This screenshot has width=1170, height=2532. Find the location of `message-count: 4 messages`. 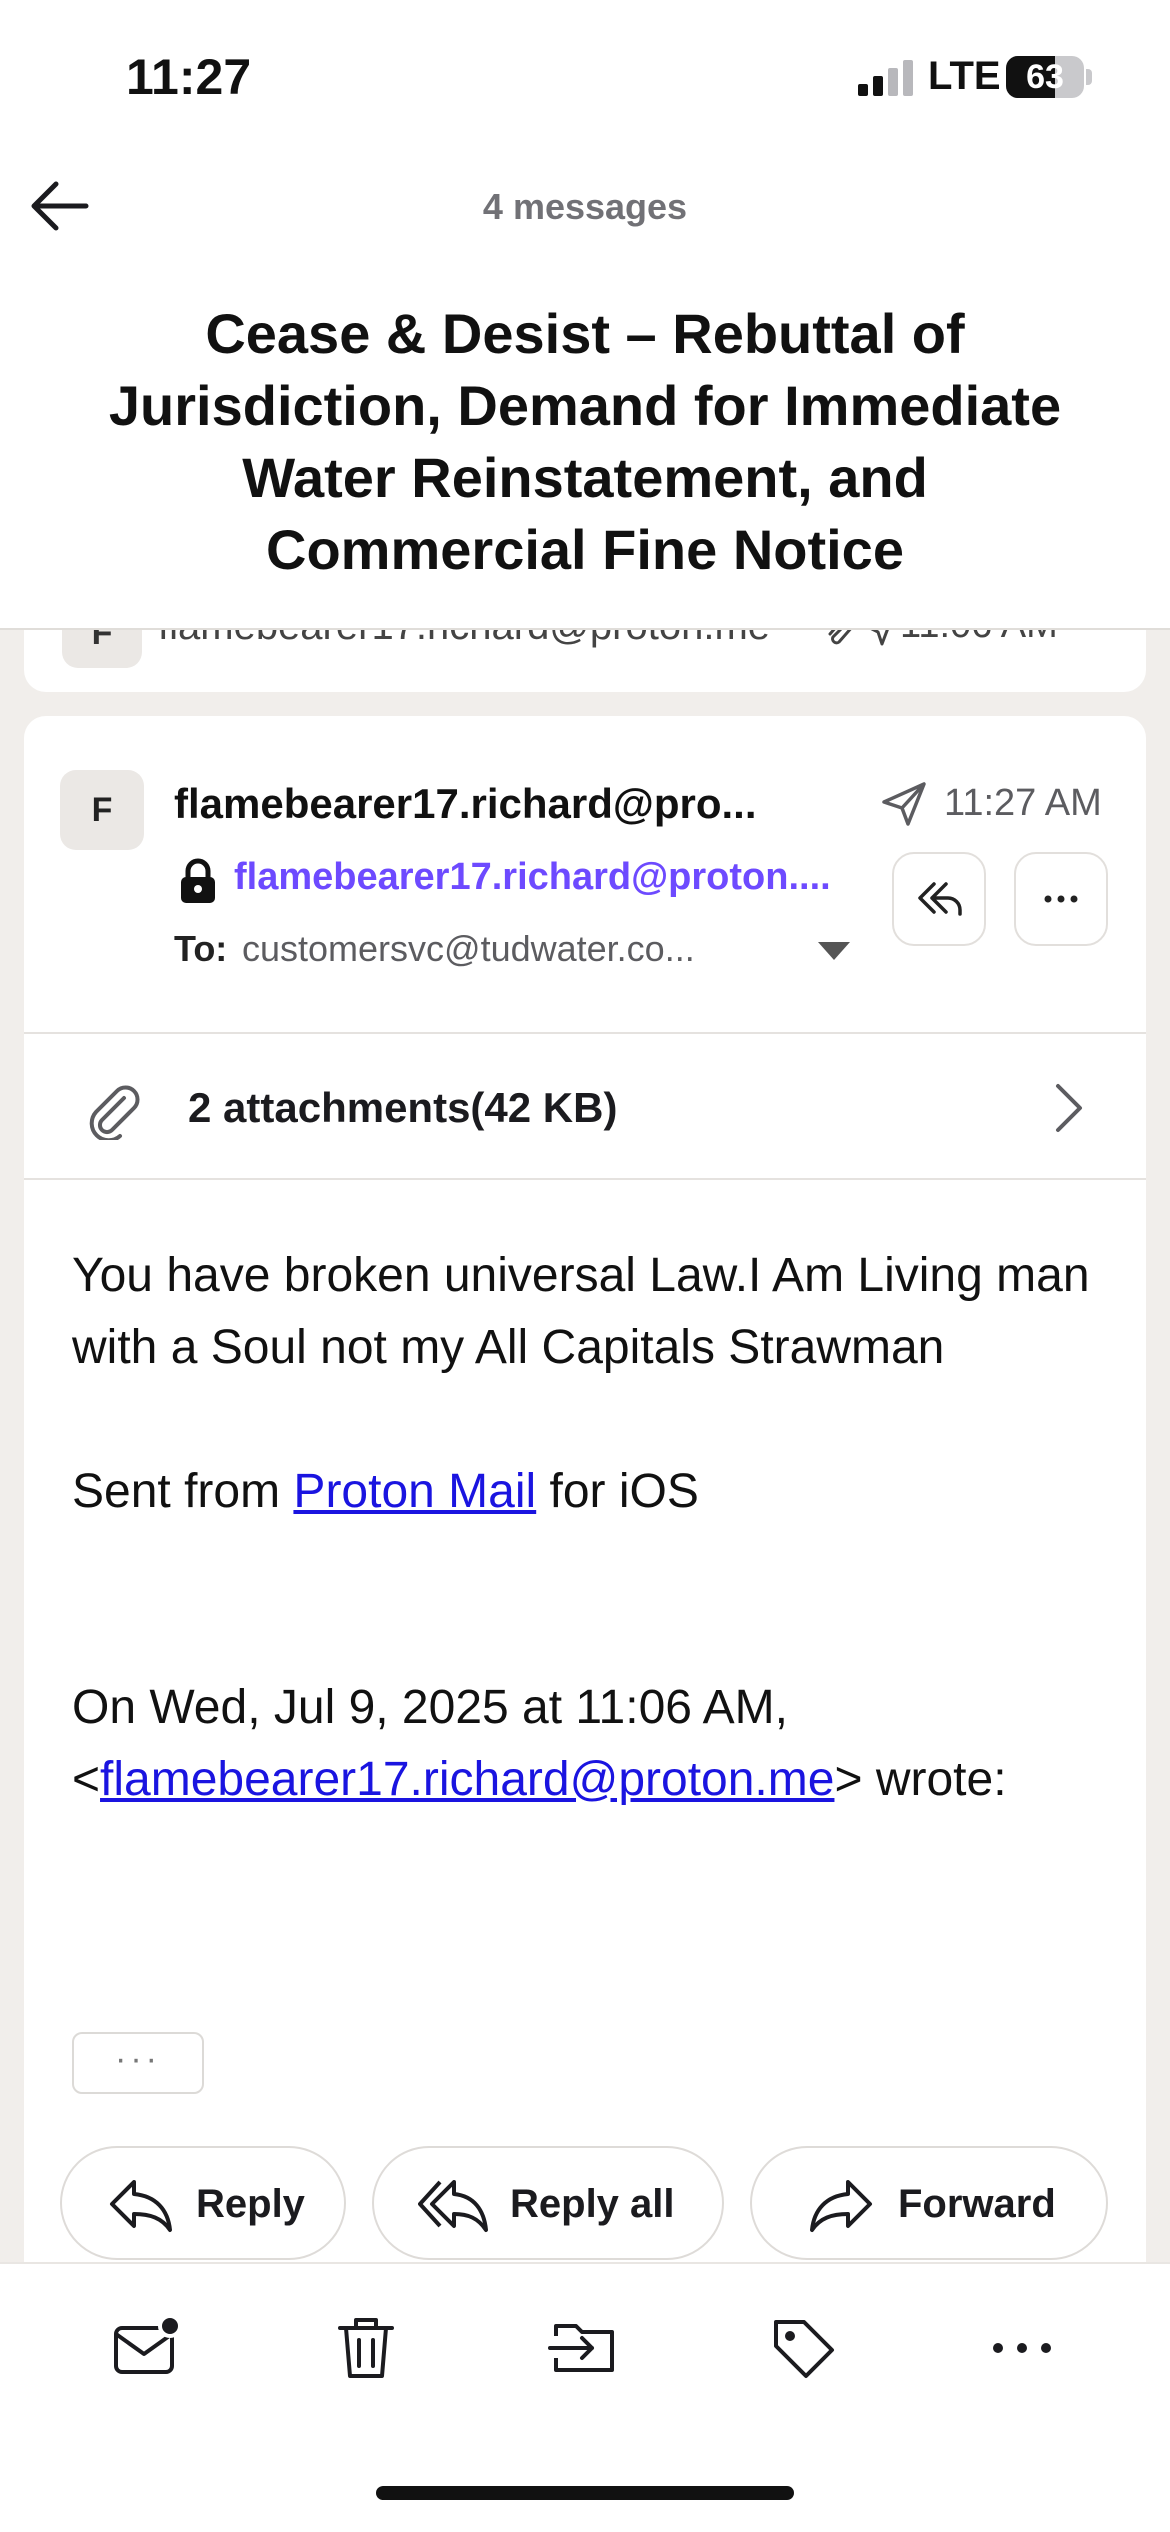

message-count: 4 messages is located at coordinates (585, 206).